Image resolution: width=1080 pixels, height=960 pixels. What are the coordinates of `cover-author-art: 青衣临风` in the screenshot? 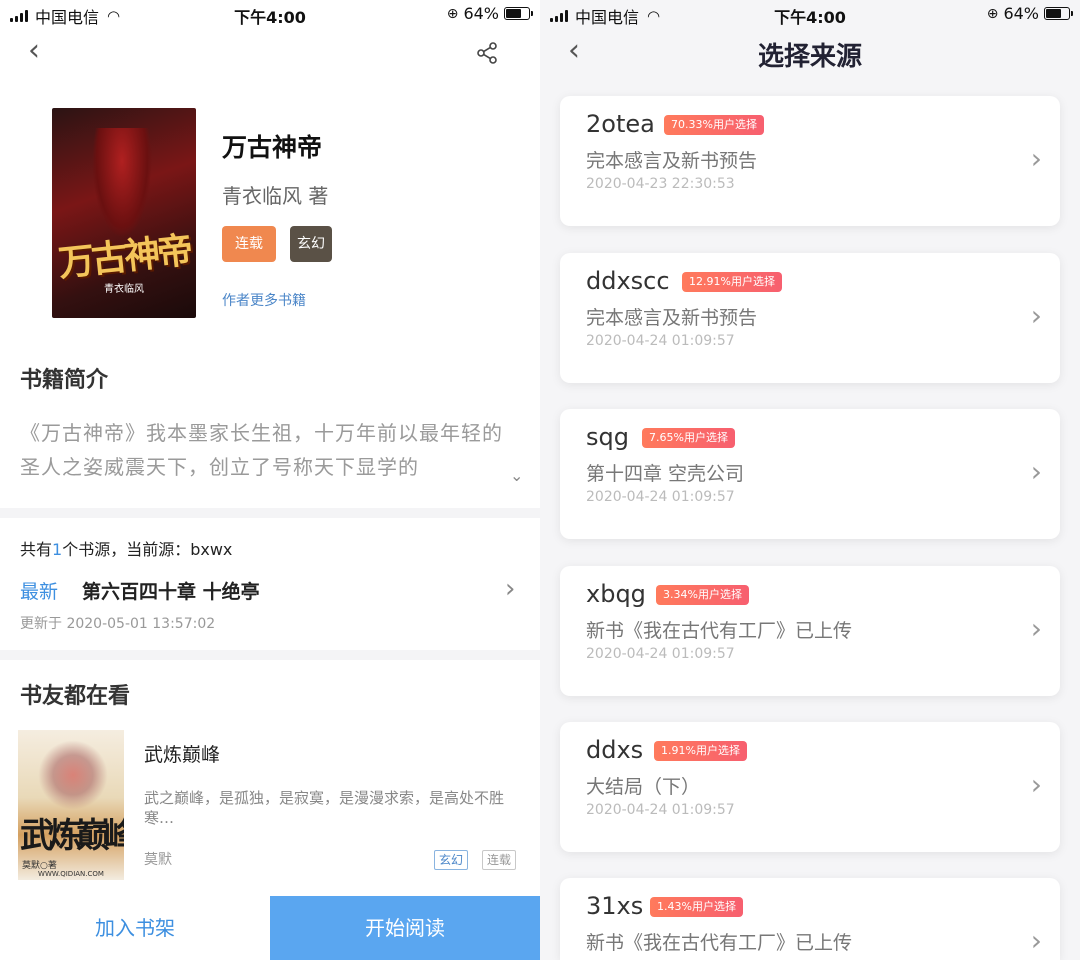 It's located at (124, 289).